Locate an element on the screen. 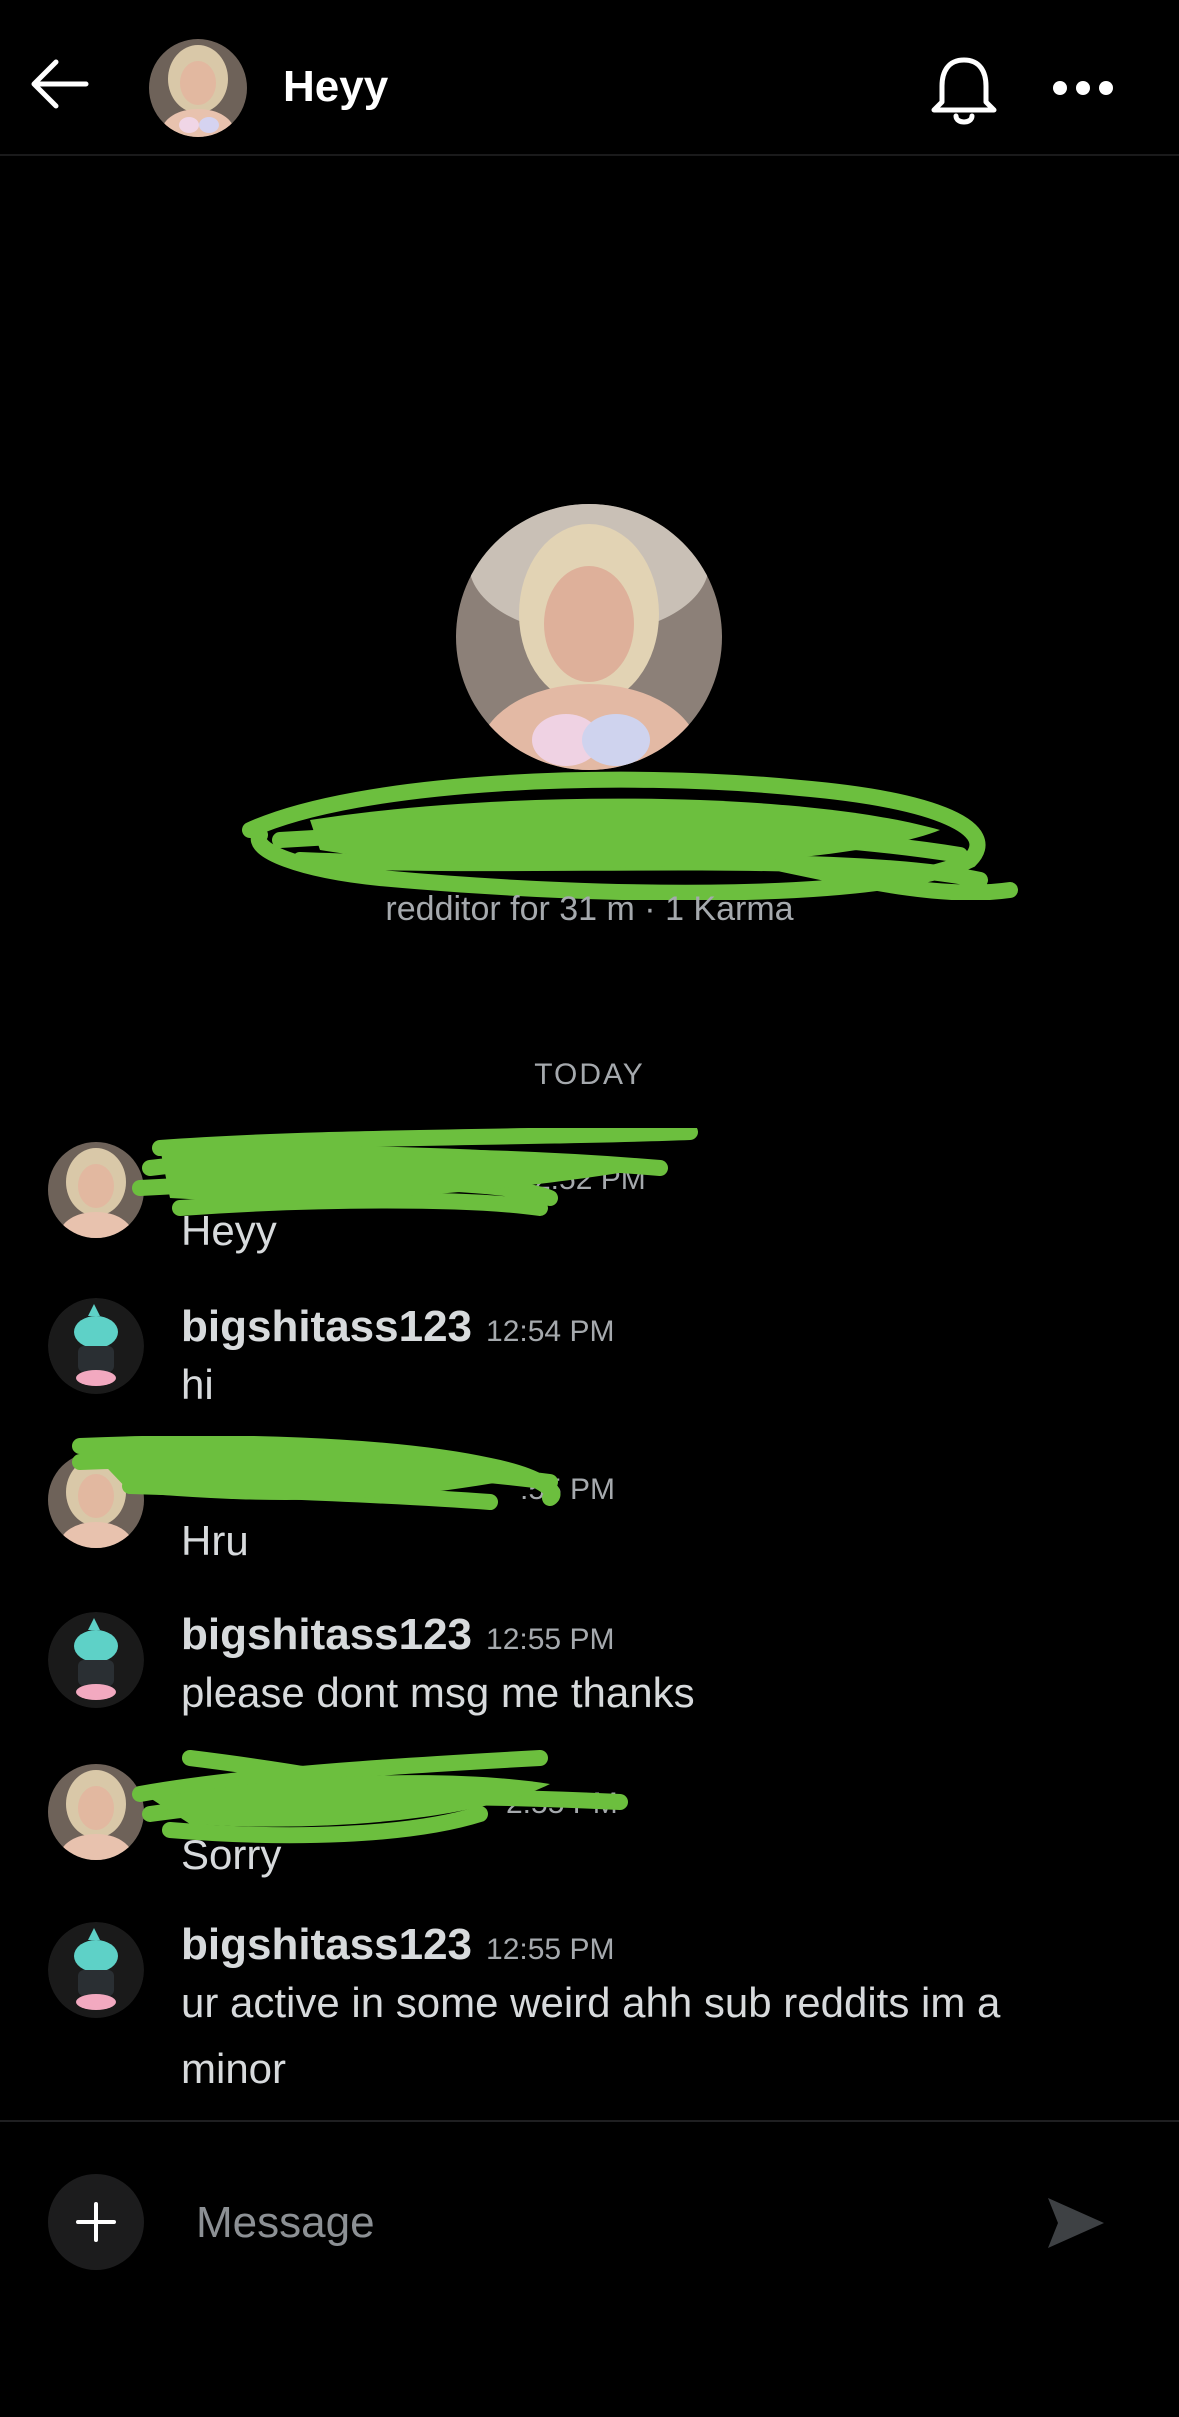 The width and height of the screenshot is (1179, 2417). message-text: hi is located at coordinates (197, 1384).